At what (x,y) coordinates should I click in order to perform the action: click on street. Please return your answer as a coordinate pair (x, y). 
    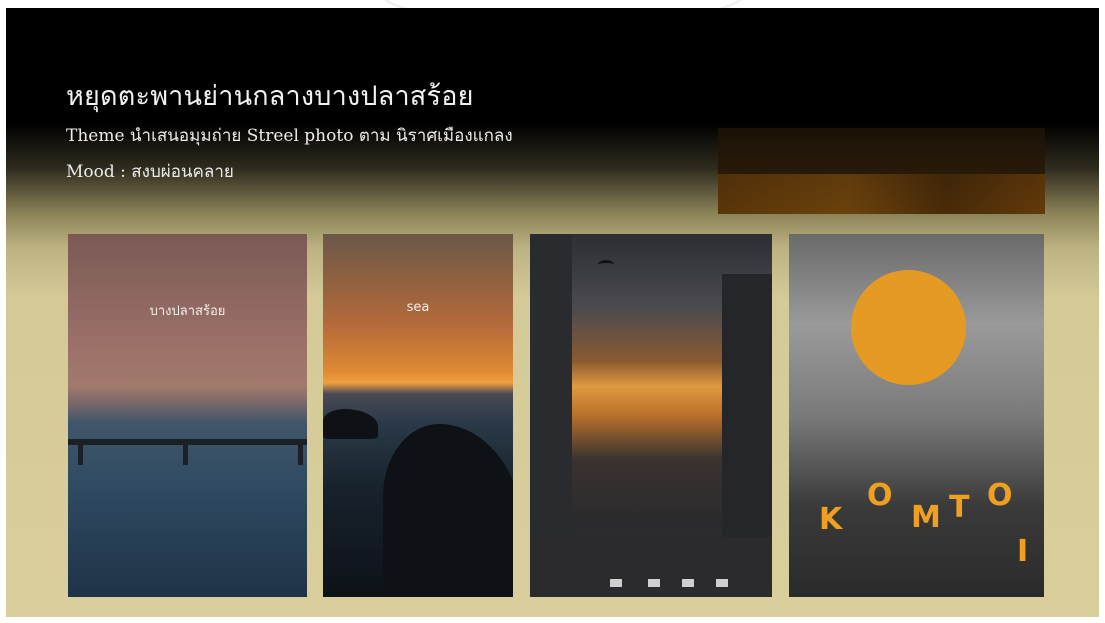
    Looking at the image, I should click on (651, 567).